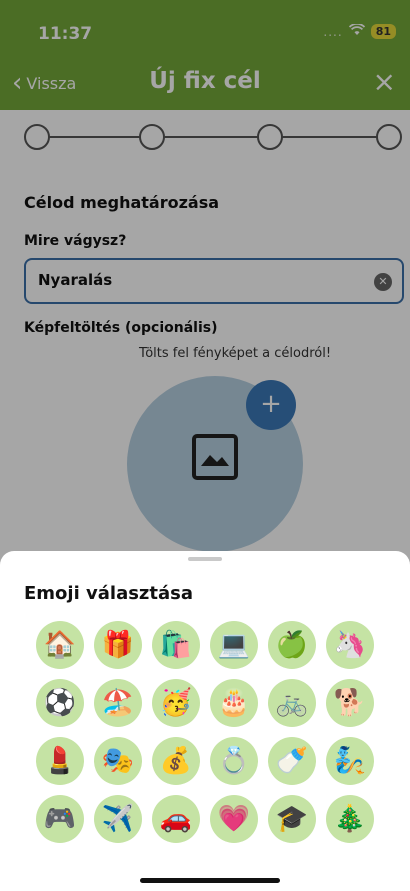 This screenshot has width=410, height=891. Describe the element at coordinates (60, 703) in the screenshot. I see `emoji-option: ⚽` at that location.